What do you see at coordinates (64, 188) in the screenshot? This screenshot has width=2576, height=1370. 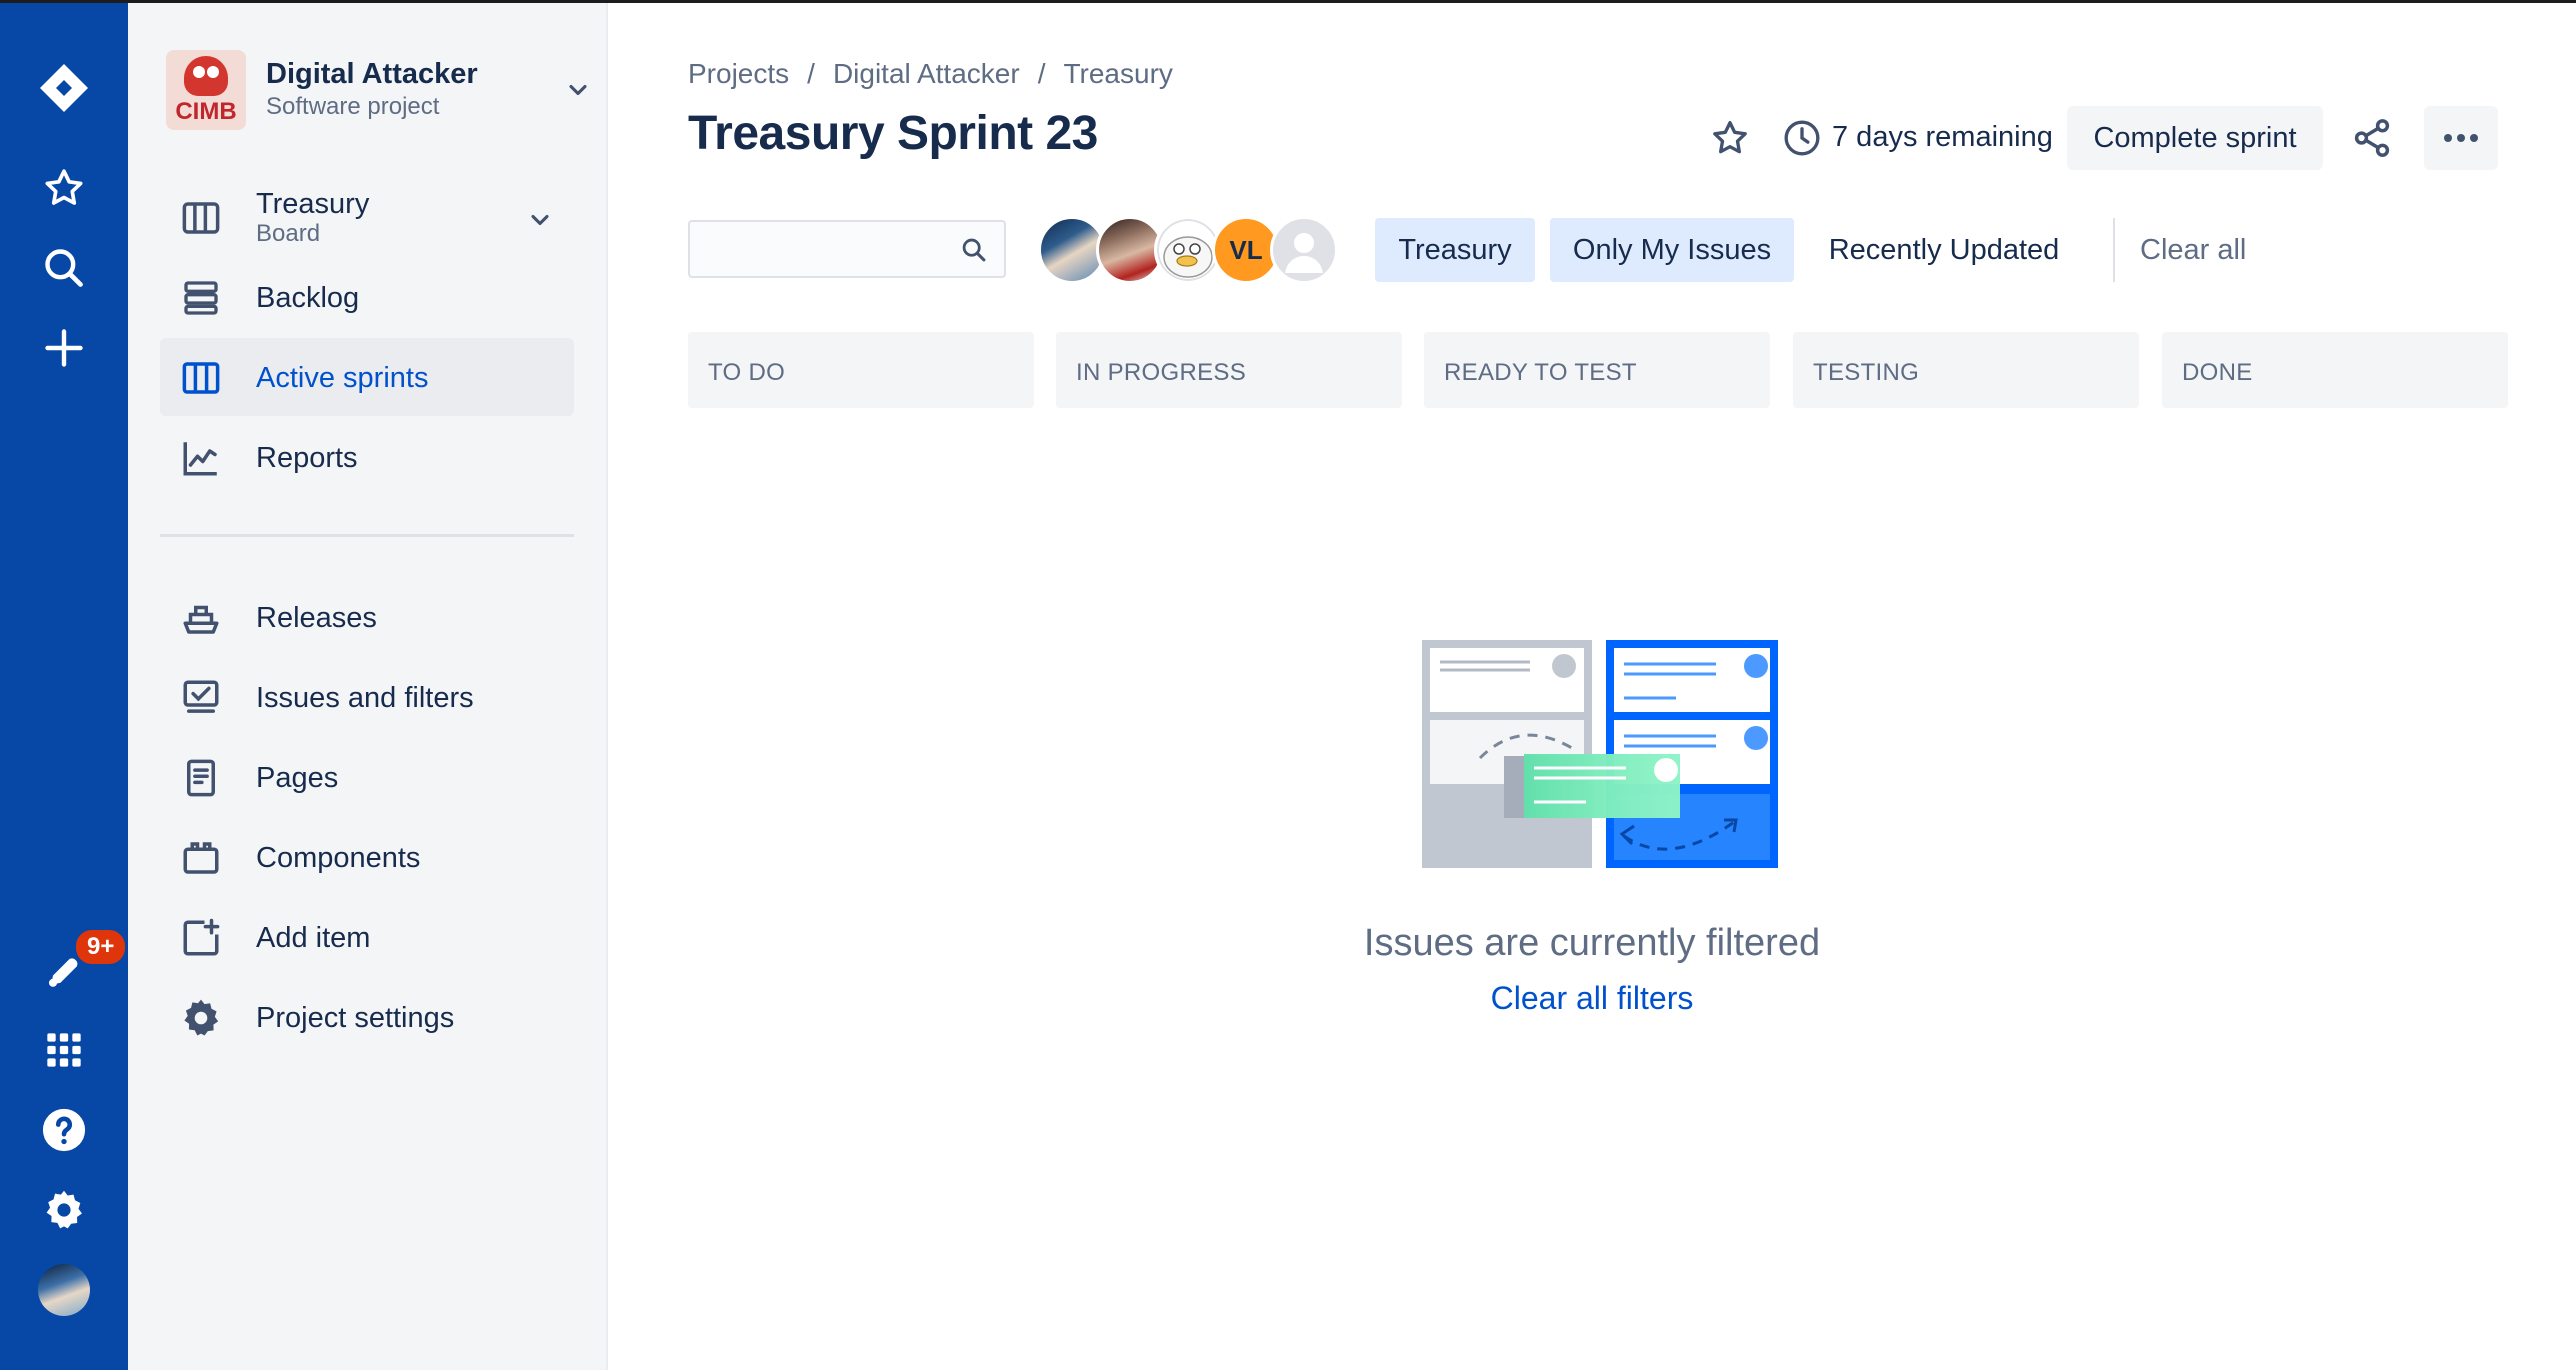 I see `starred-icon` at bounding box center [64, 188].